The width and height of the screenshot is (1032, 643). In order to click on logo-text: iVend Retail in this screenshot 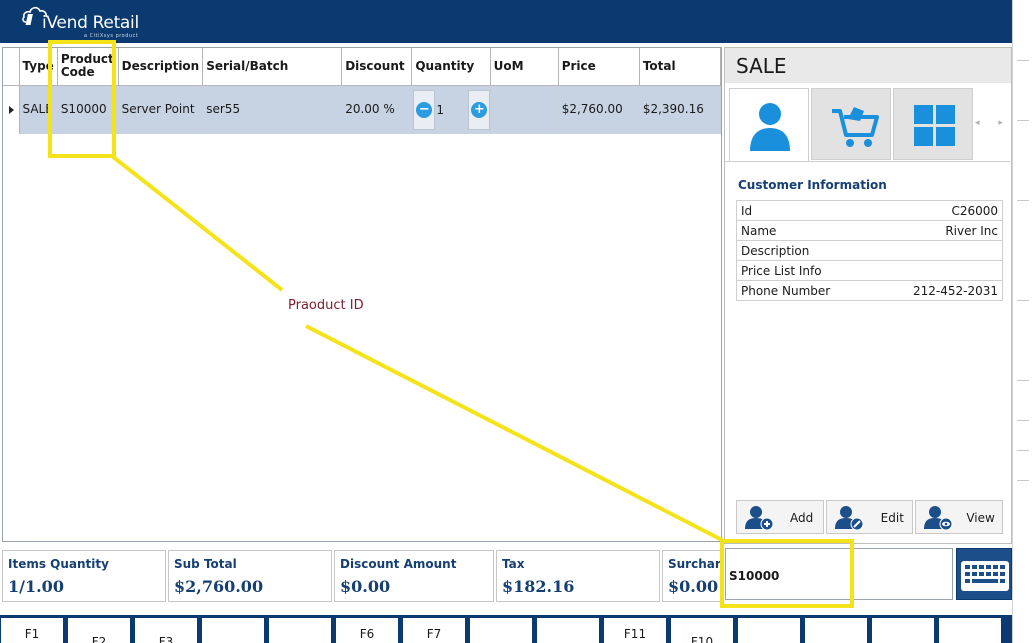, I will do `click(90, 23)`.